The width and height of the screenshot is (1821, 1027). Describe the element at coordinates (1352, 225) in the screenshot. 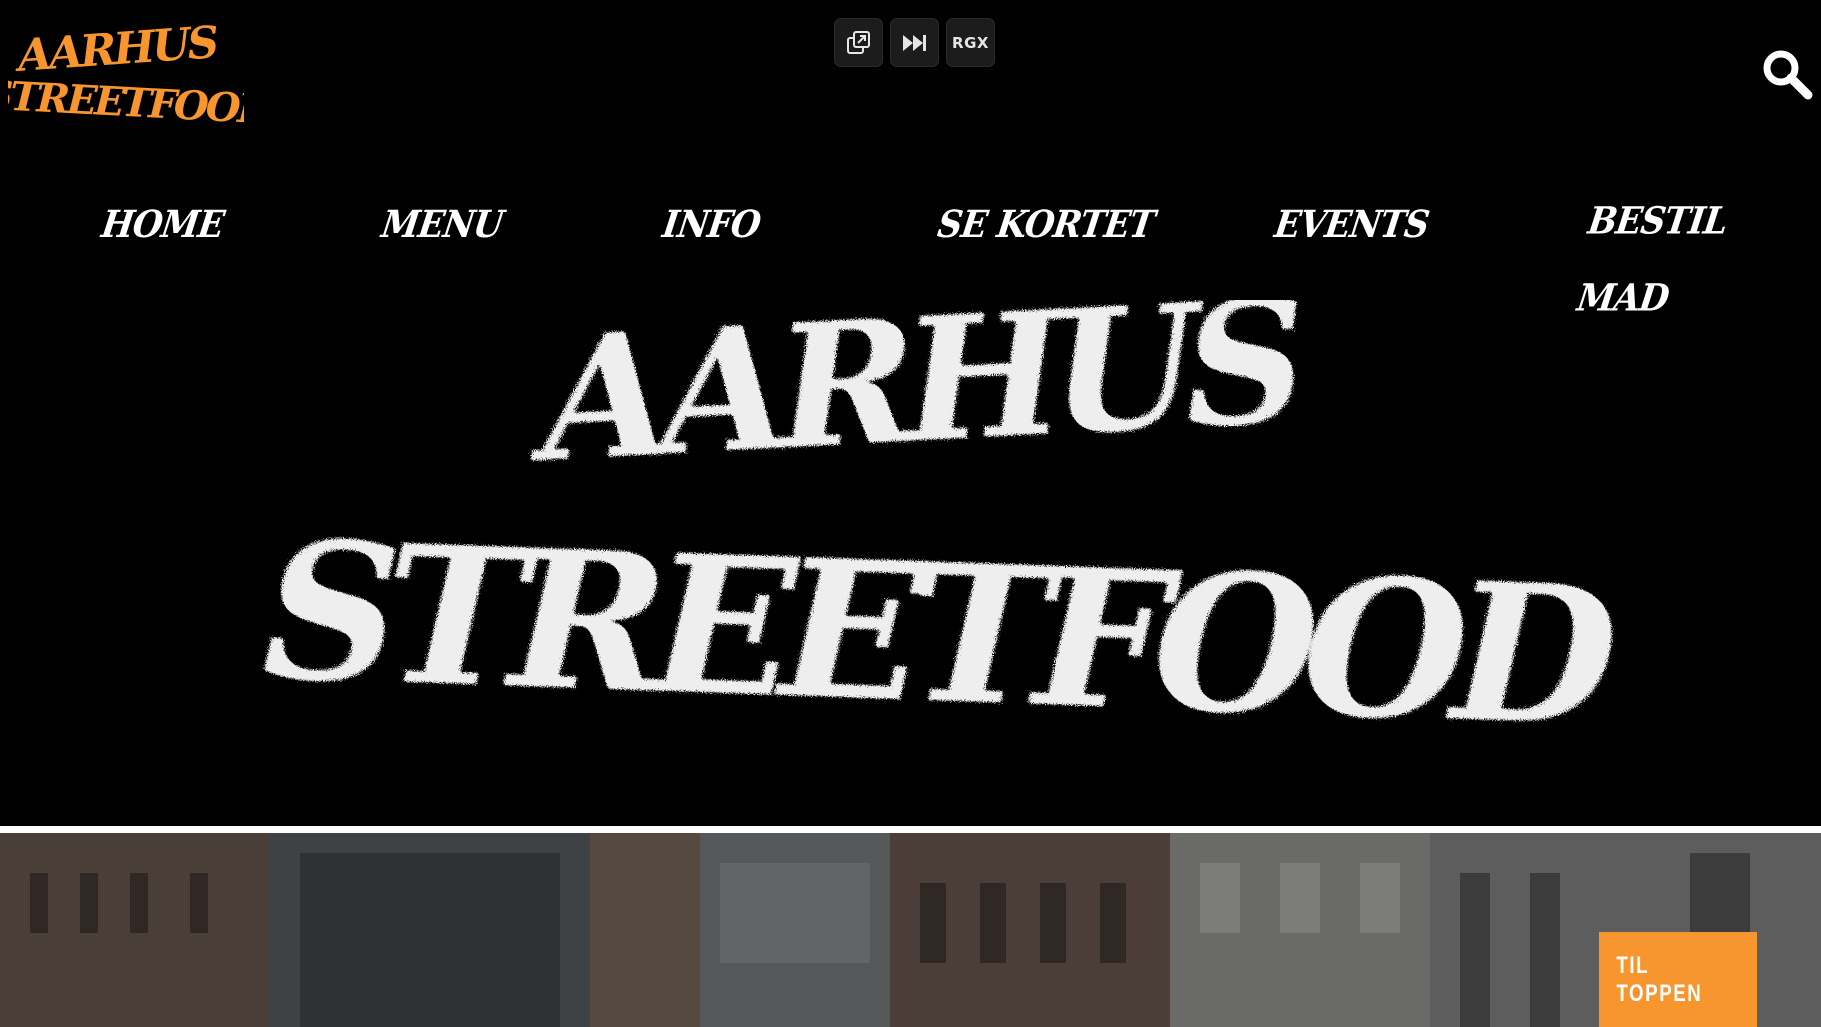

I see `nav-item-events: EVENTS` at that location.